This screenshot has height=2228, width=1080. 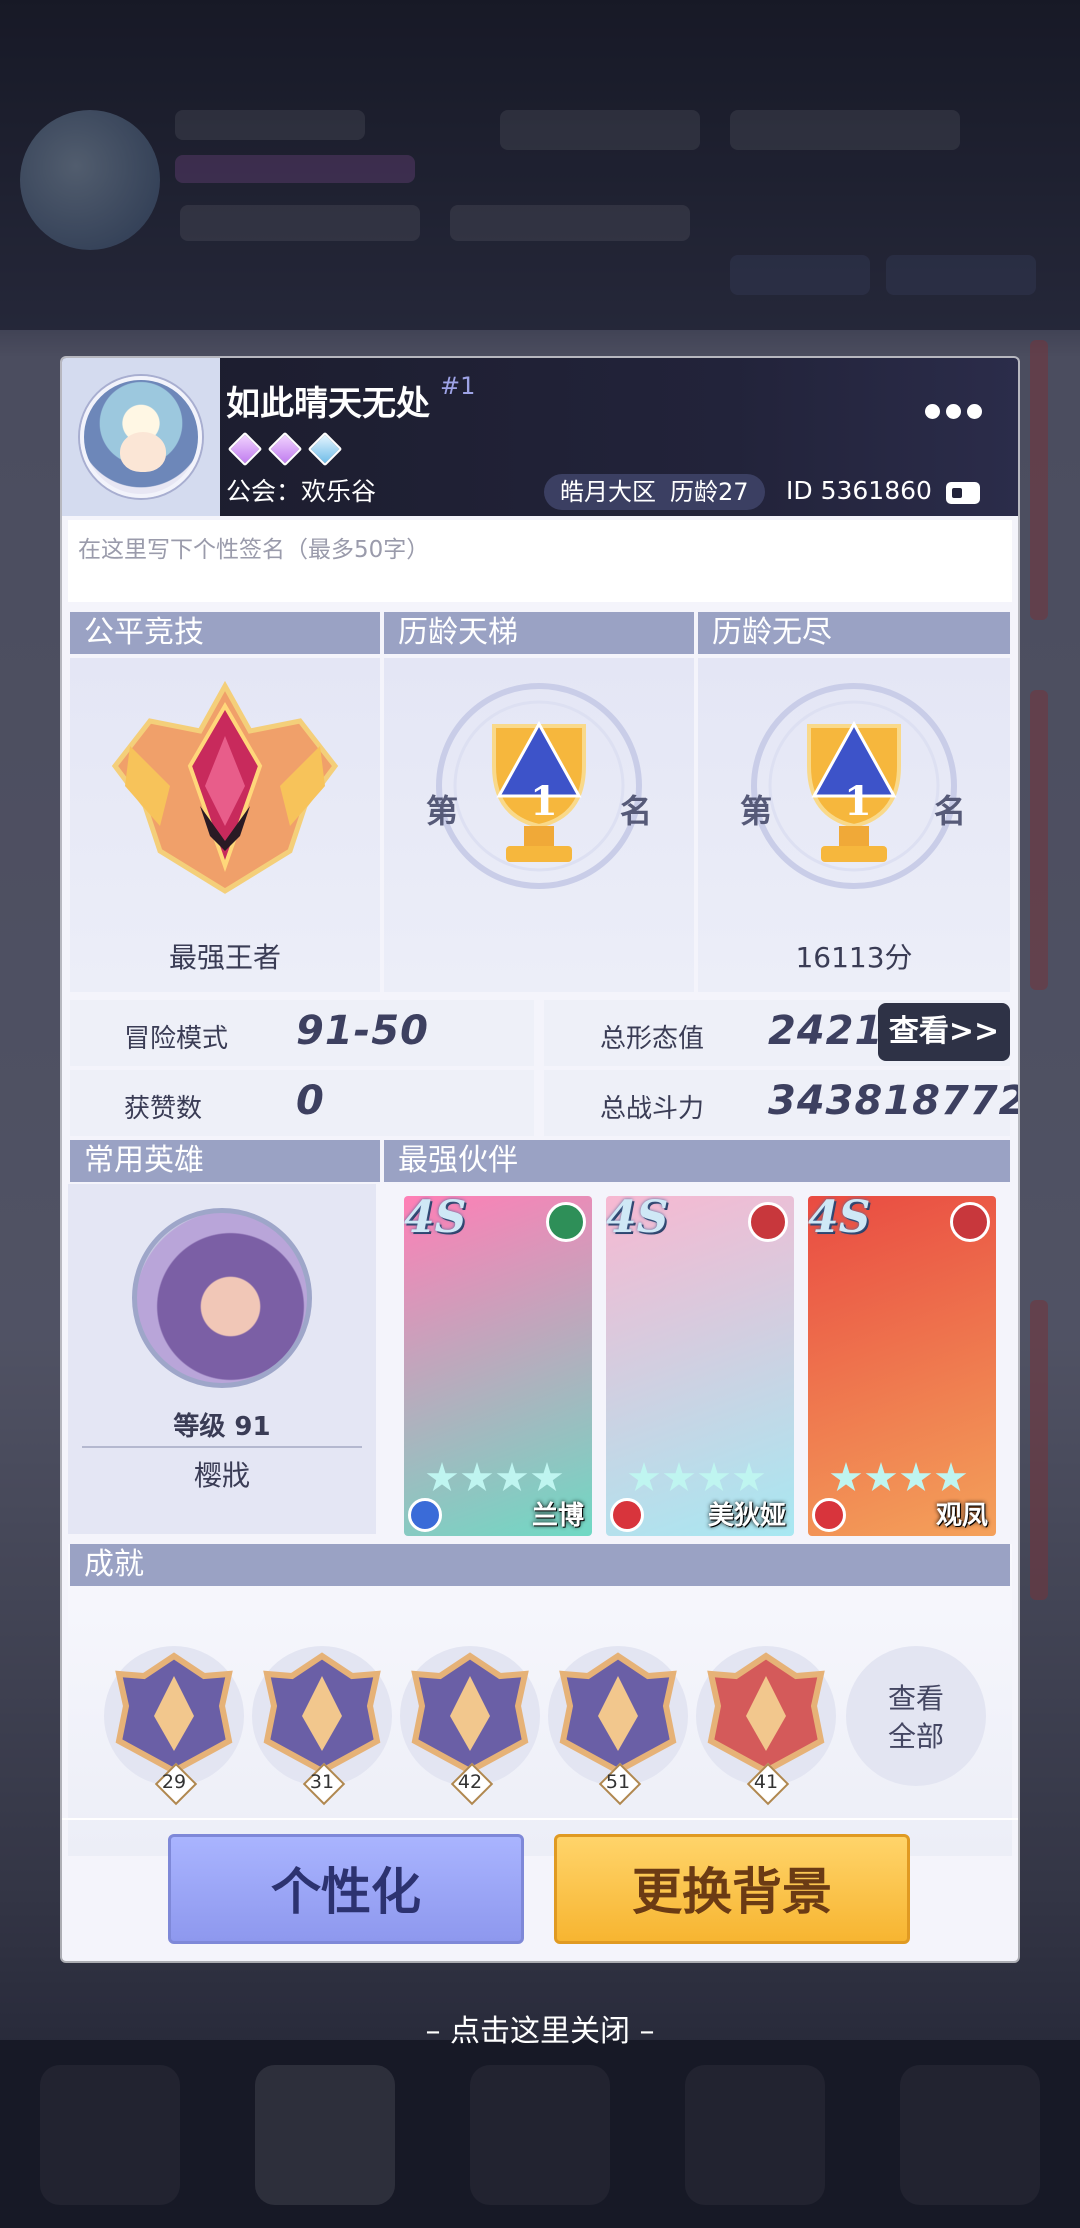 I want to click on avatar-frame, so click(x=141, y=437).